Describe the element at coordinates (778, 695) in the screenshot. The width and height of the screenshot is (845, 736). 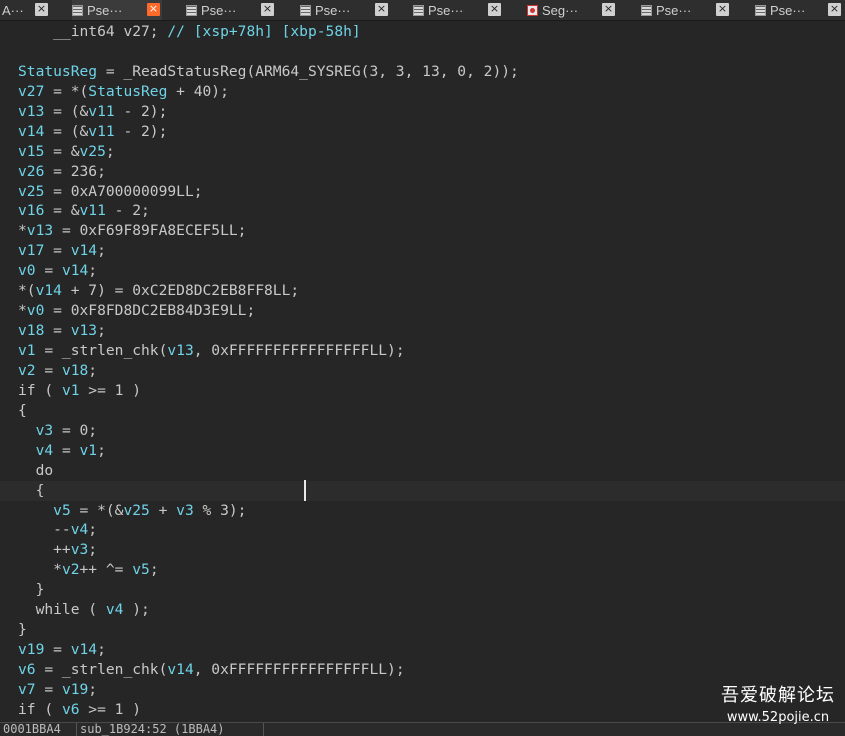
I see `watermark-title: 吾爱破解论坛` at that location.